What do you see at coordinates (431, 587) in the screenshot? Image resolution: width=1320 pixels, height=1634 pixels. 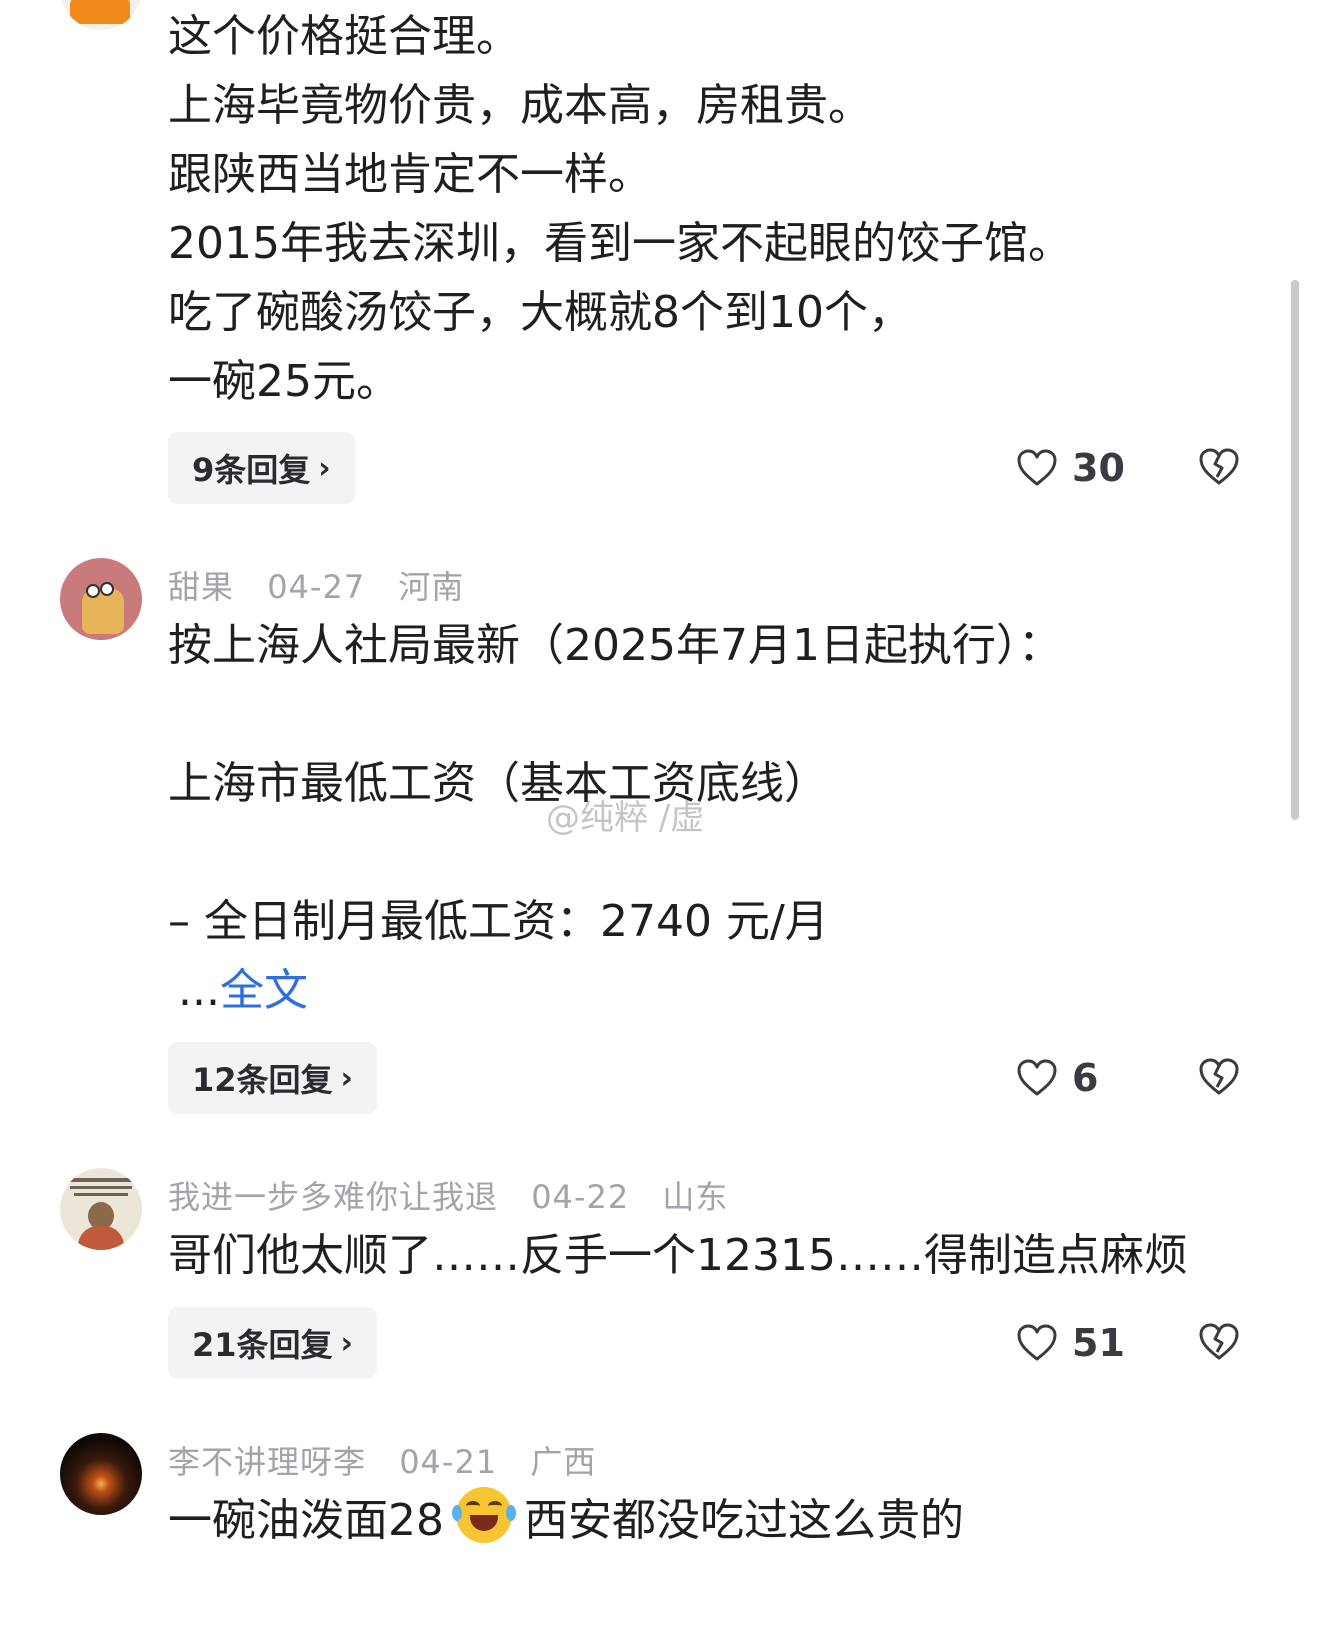 I see `comment-location: 河南` at bounding box center [431, 587].